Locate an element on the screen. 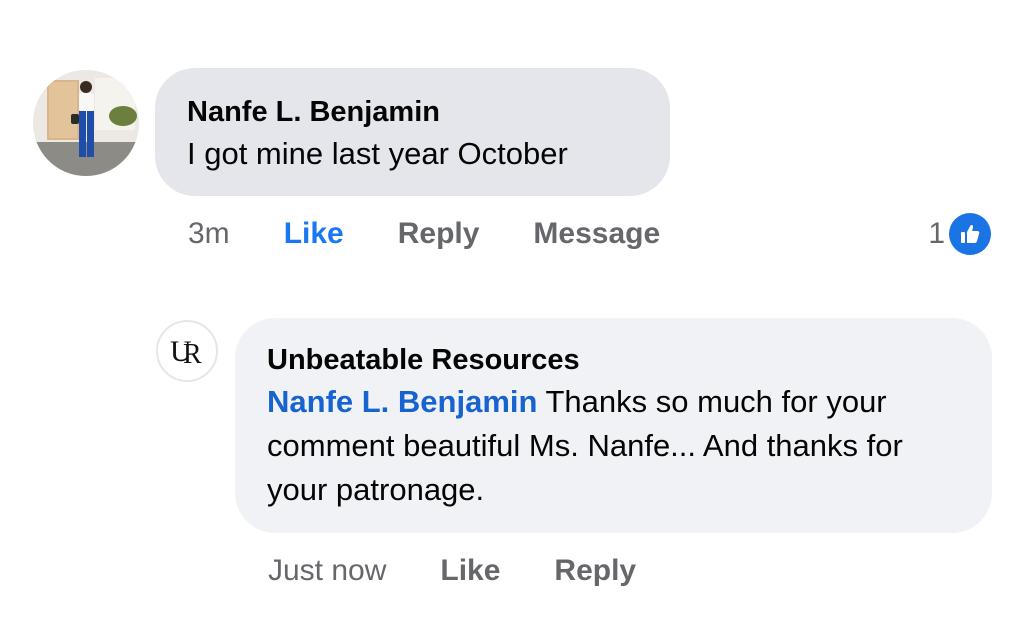 This screenshot has width=1024, height=631. reply-timestamp: Just now is located at coordinates (327, 571).